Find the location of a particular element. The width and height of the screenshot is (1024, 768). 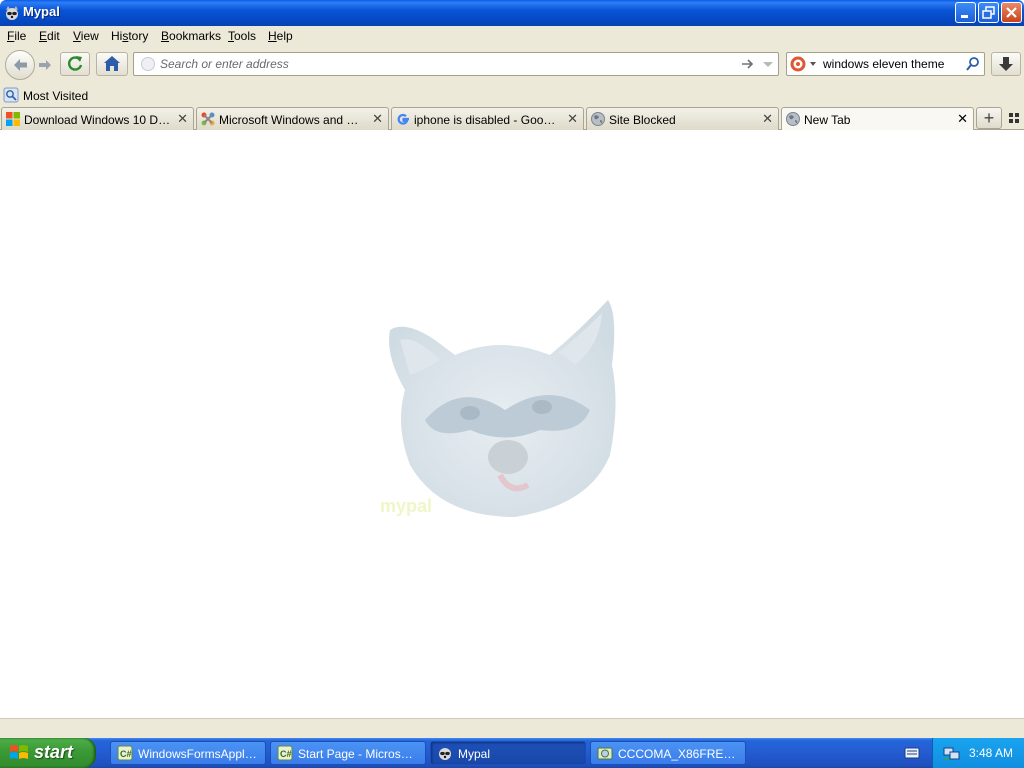

windows-flag-icon is located at coordinates (19, 752).